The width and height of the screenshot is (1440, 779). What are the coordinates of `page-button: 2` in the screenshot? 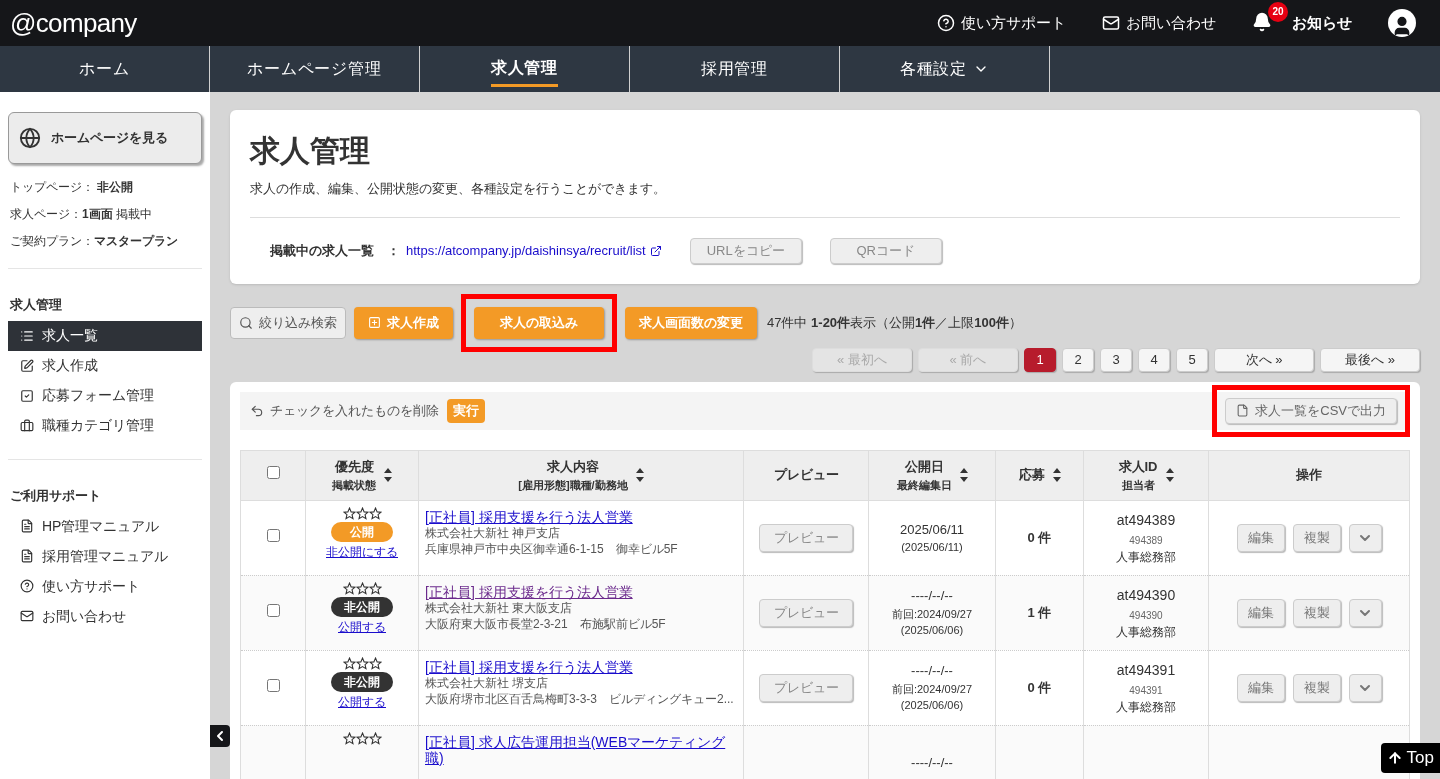 It's located at (1078, 359).